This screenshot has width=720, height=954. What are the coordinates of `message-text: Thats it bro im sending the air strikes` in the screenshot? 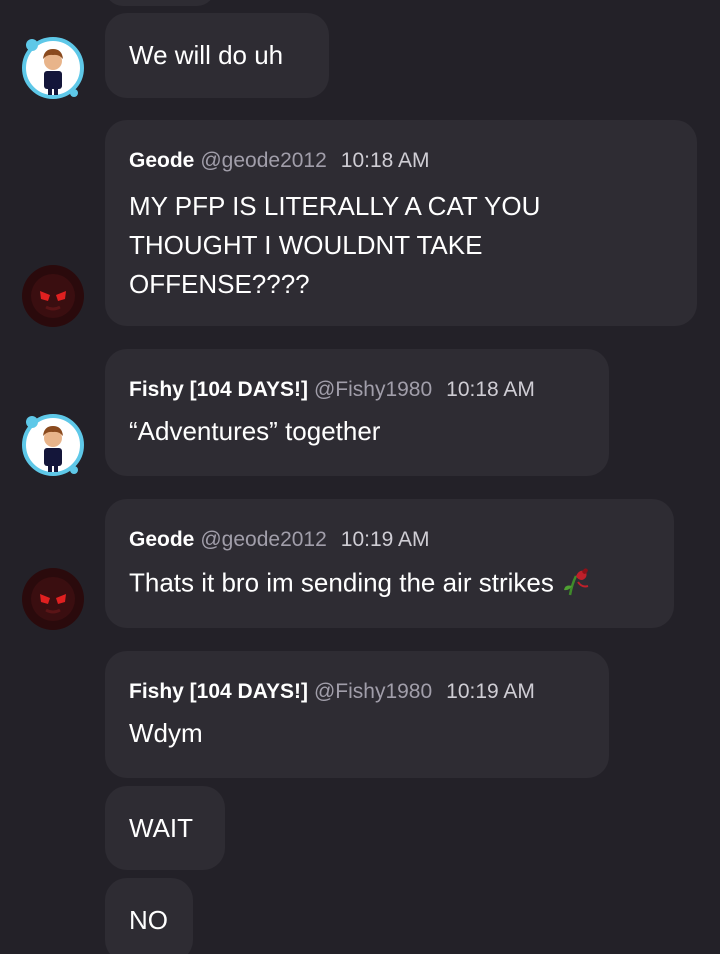 It's located at (389, 584).